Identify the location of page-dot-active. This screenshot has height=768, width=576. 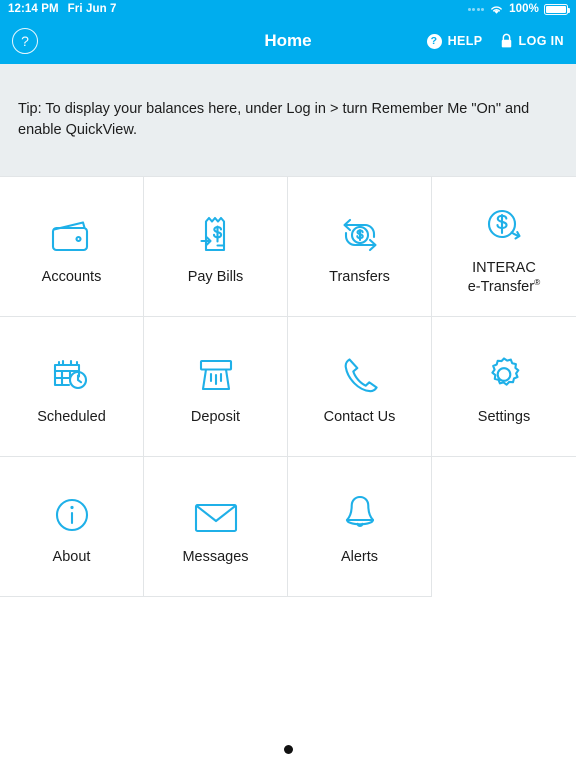
(288, 749).